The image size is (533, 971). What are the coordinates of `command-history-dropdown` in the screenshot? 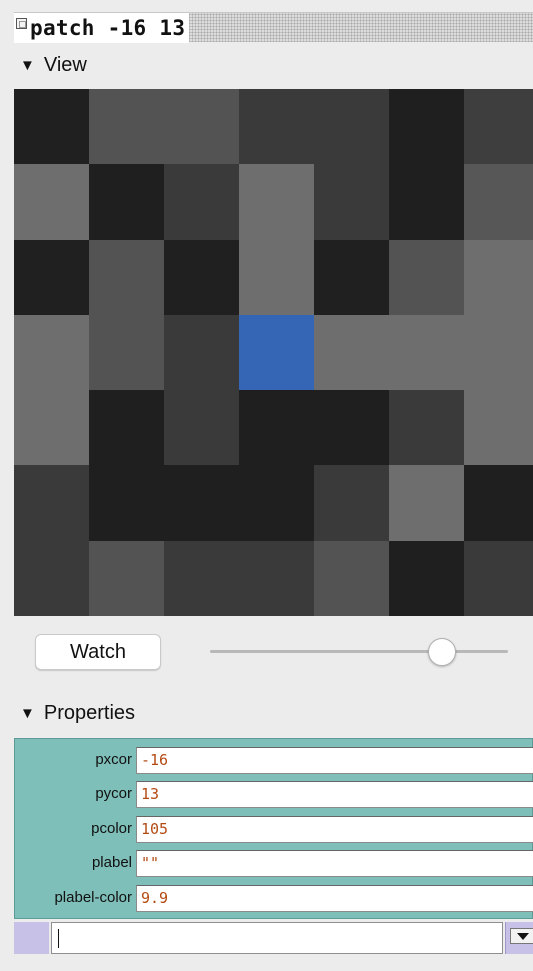 It's located at (519, 938).